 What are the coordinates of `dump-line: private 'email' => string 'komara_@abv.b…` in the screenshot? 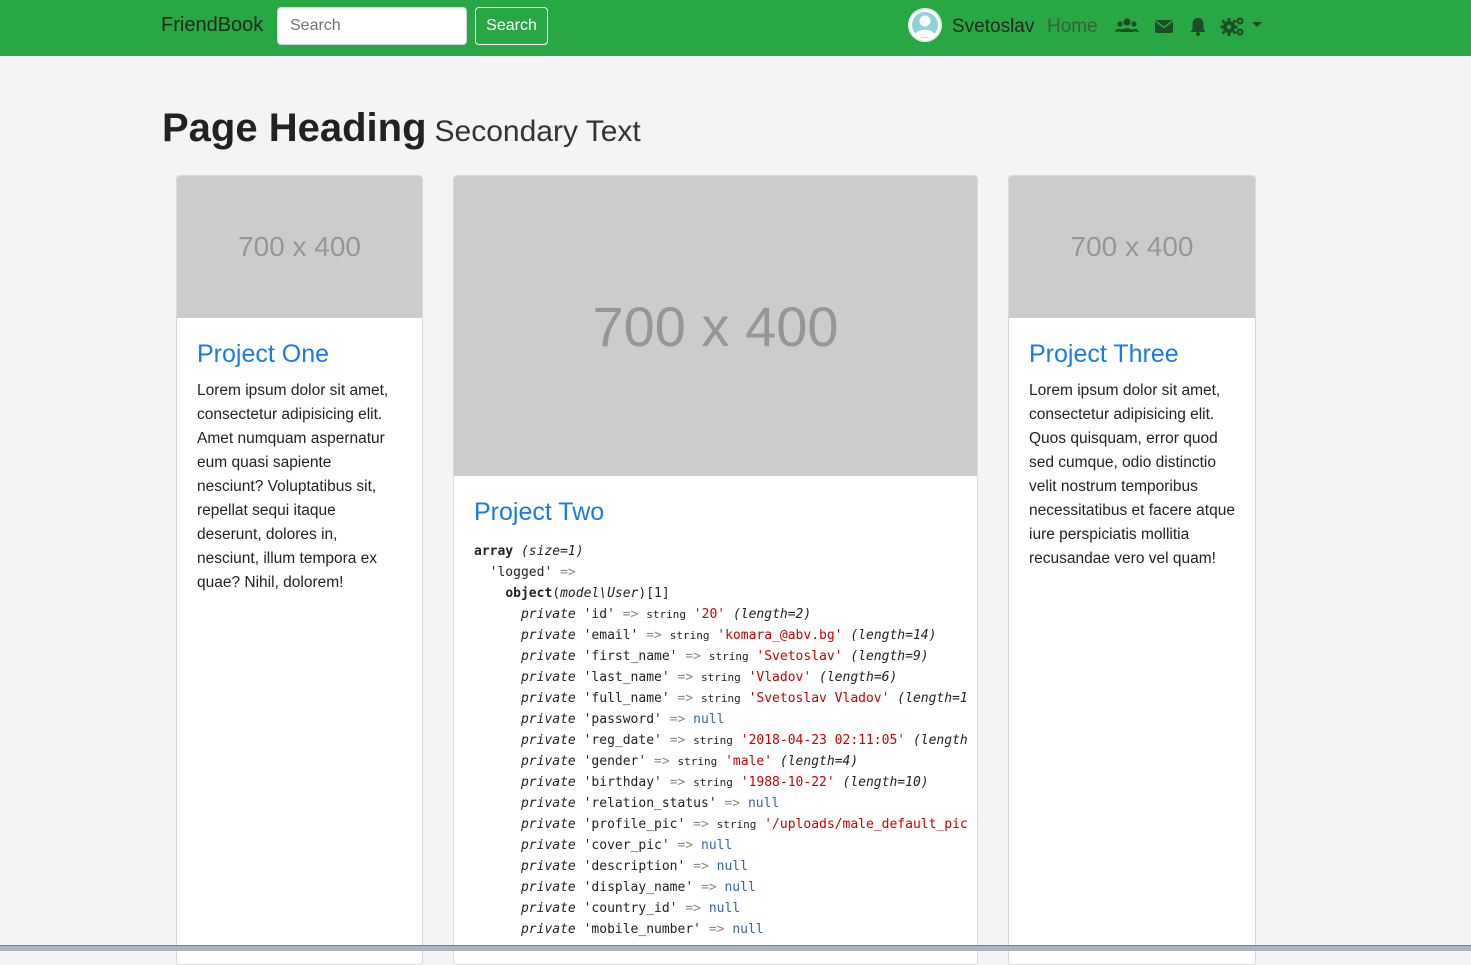 It's located at (728, 635).